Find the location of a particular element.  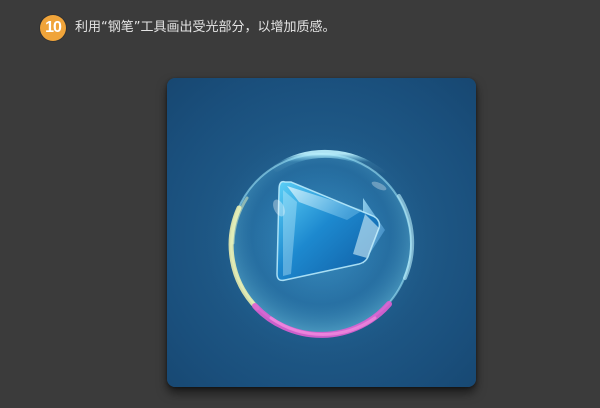

step-number-badge: 10 is located at coordinates (53, 28).